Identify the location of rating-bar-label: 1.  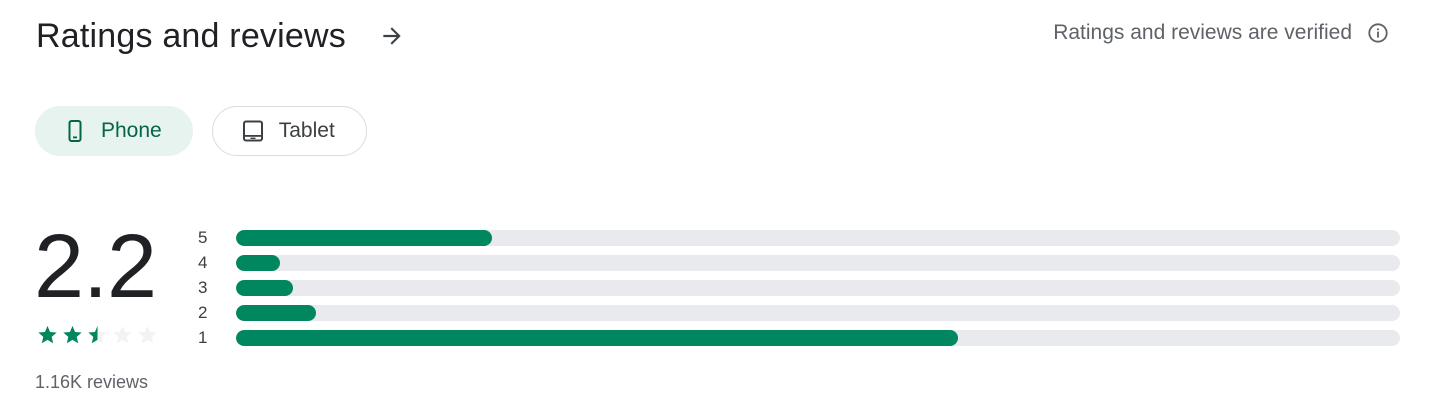
(203, 337).